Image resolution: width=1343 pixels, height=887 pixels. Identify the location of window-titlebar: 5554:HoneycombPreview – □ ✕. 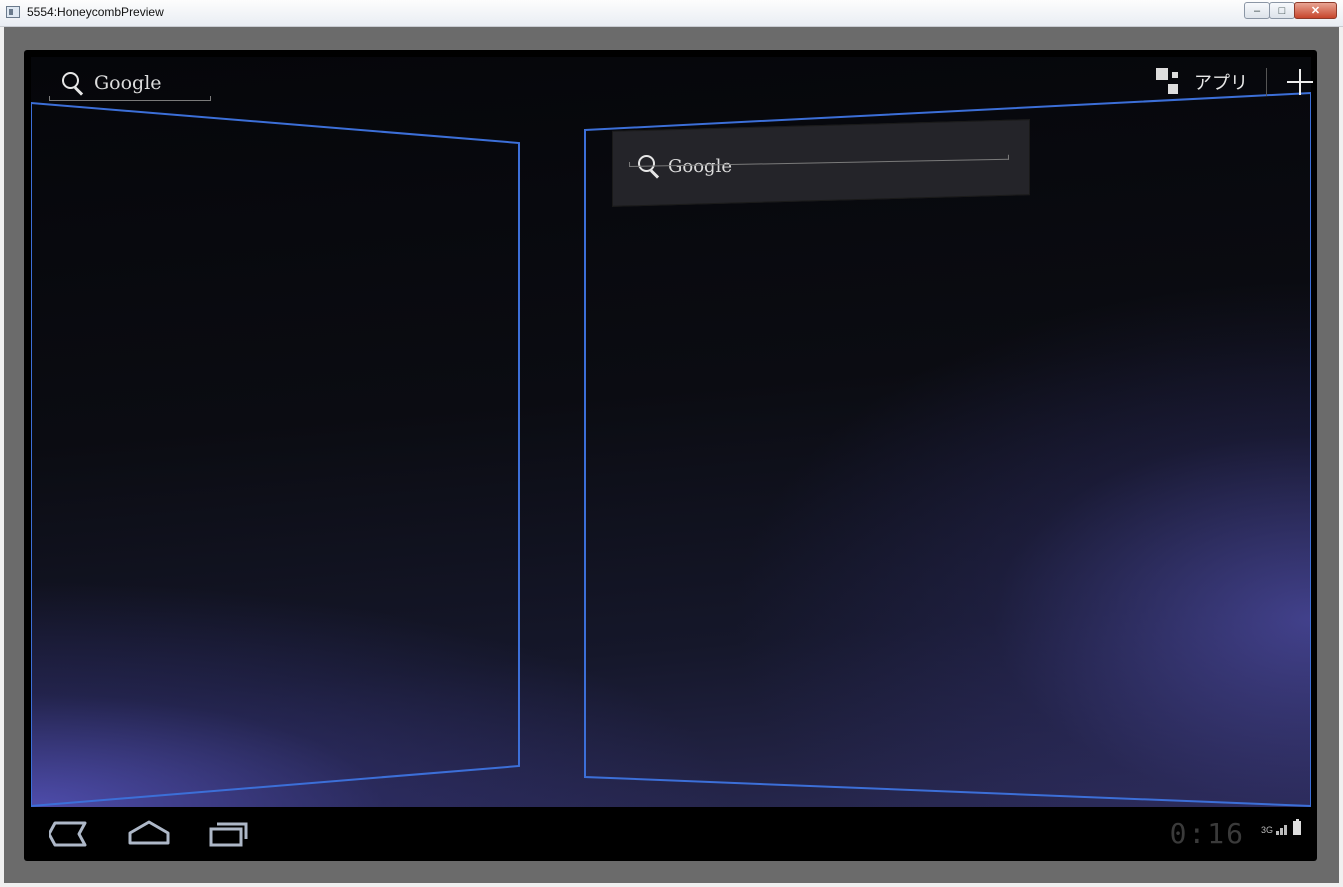
(671, 13).